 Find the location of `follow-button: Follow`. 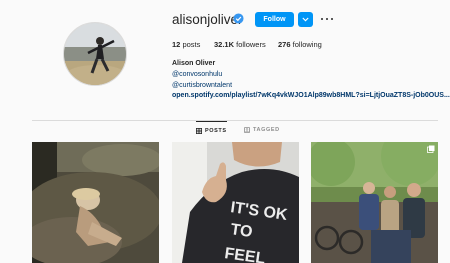

follow-button: Follow is located at coordinates (274, 19).